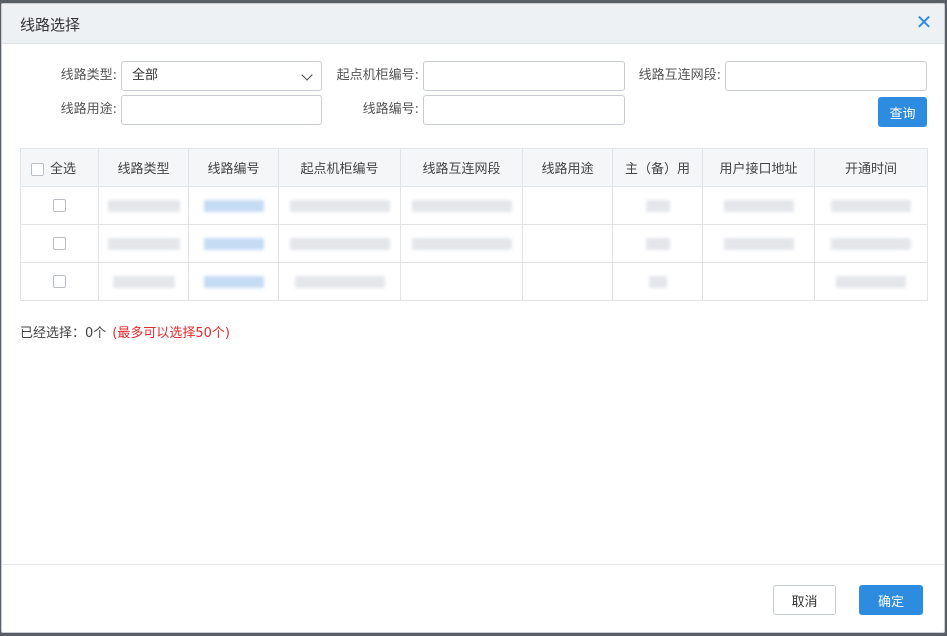 The width and height of the screenshot is (947, 636). I want to click on line-type-label: 线路类型:, so click(88, 75).